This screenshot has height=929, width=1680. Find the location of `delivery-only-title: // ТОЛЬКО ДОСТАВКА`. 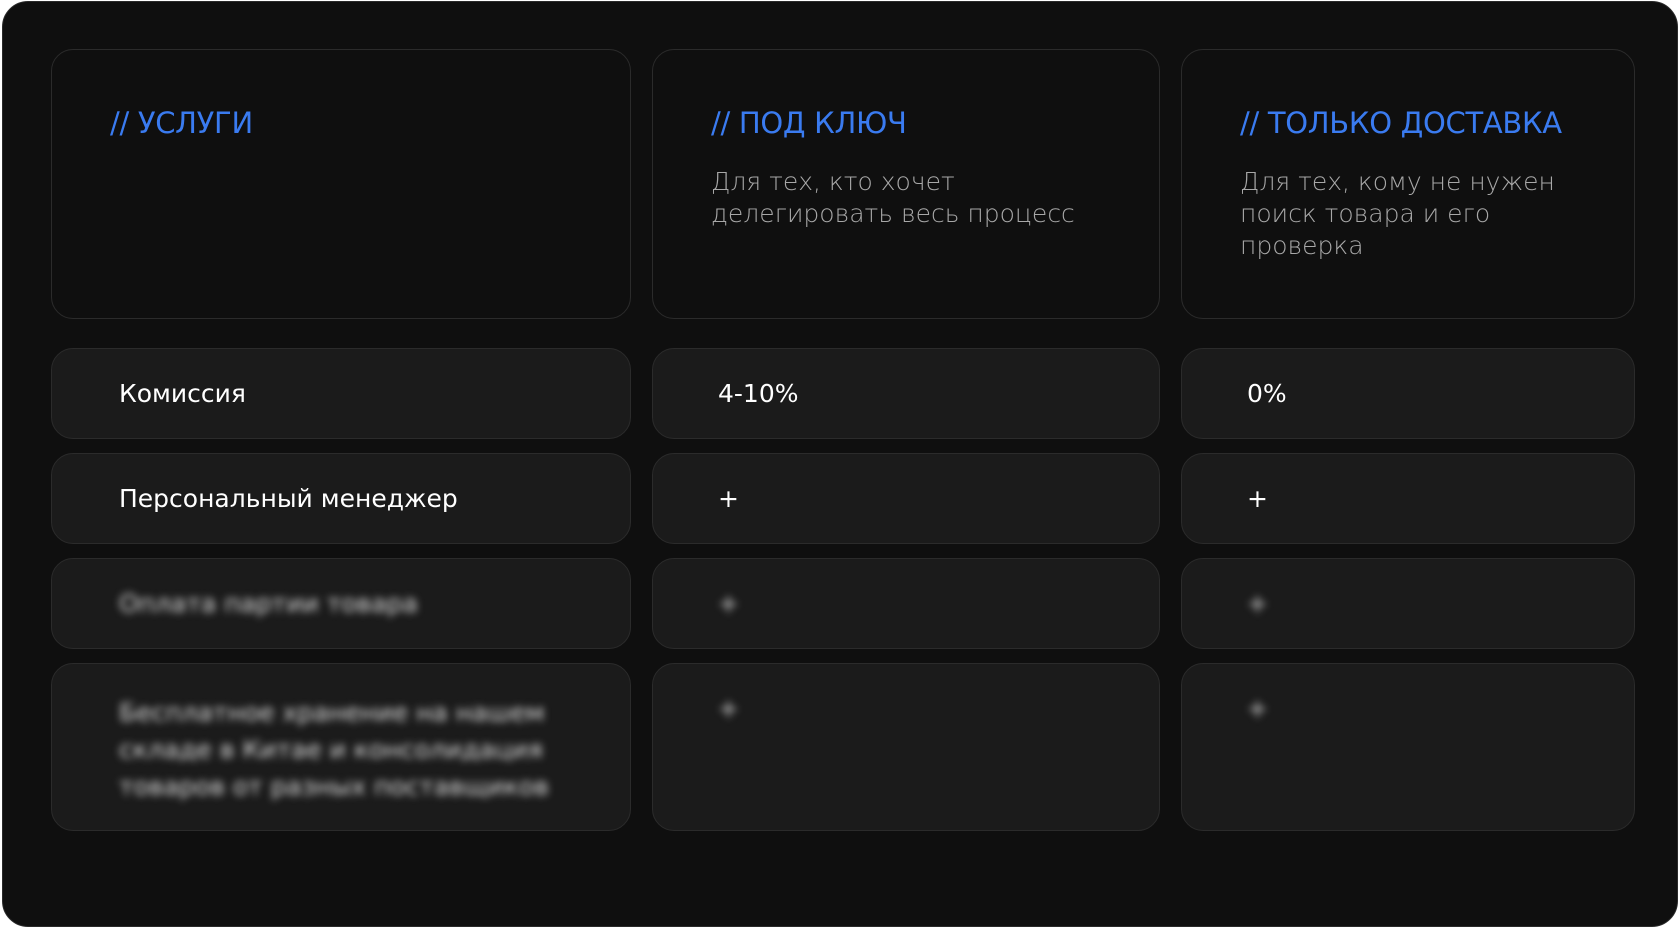

delivery-only-title: // ТОЛЬКО ДОСТАВКА is located at coordinates (1401, 123).